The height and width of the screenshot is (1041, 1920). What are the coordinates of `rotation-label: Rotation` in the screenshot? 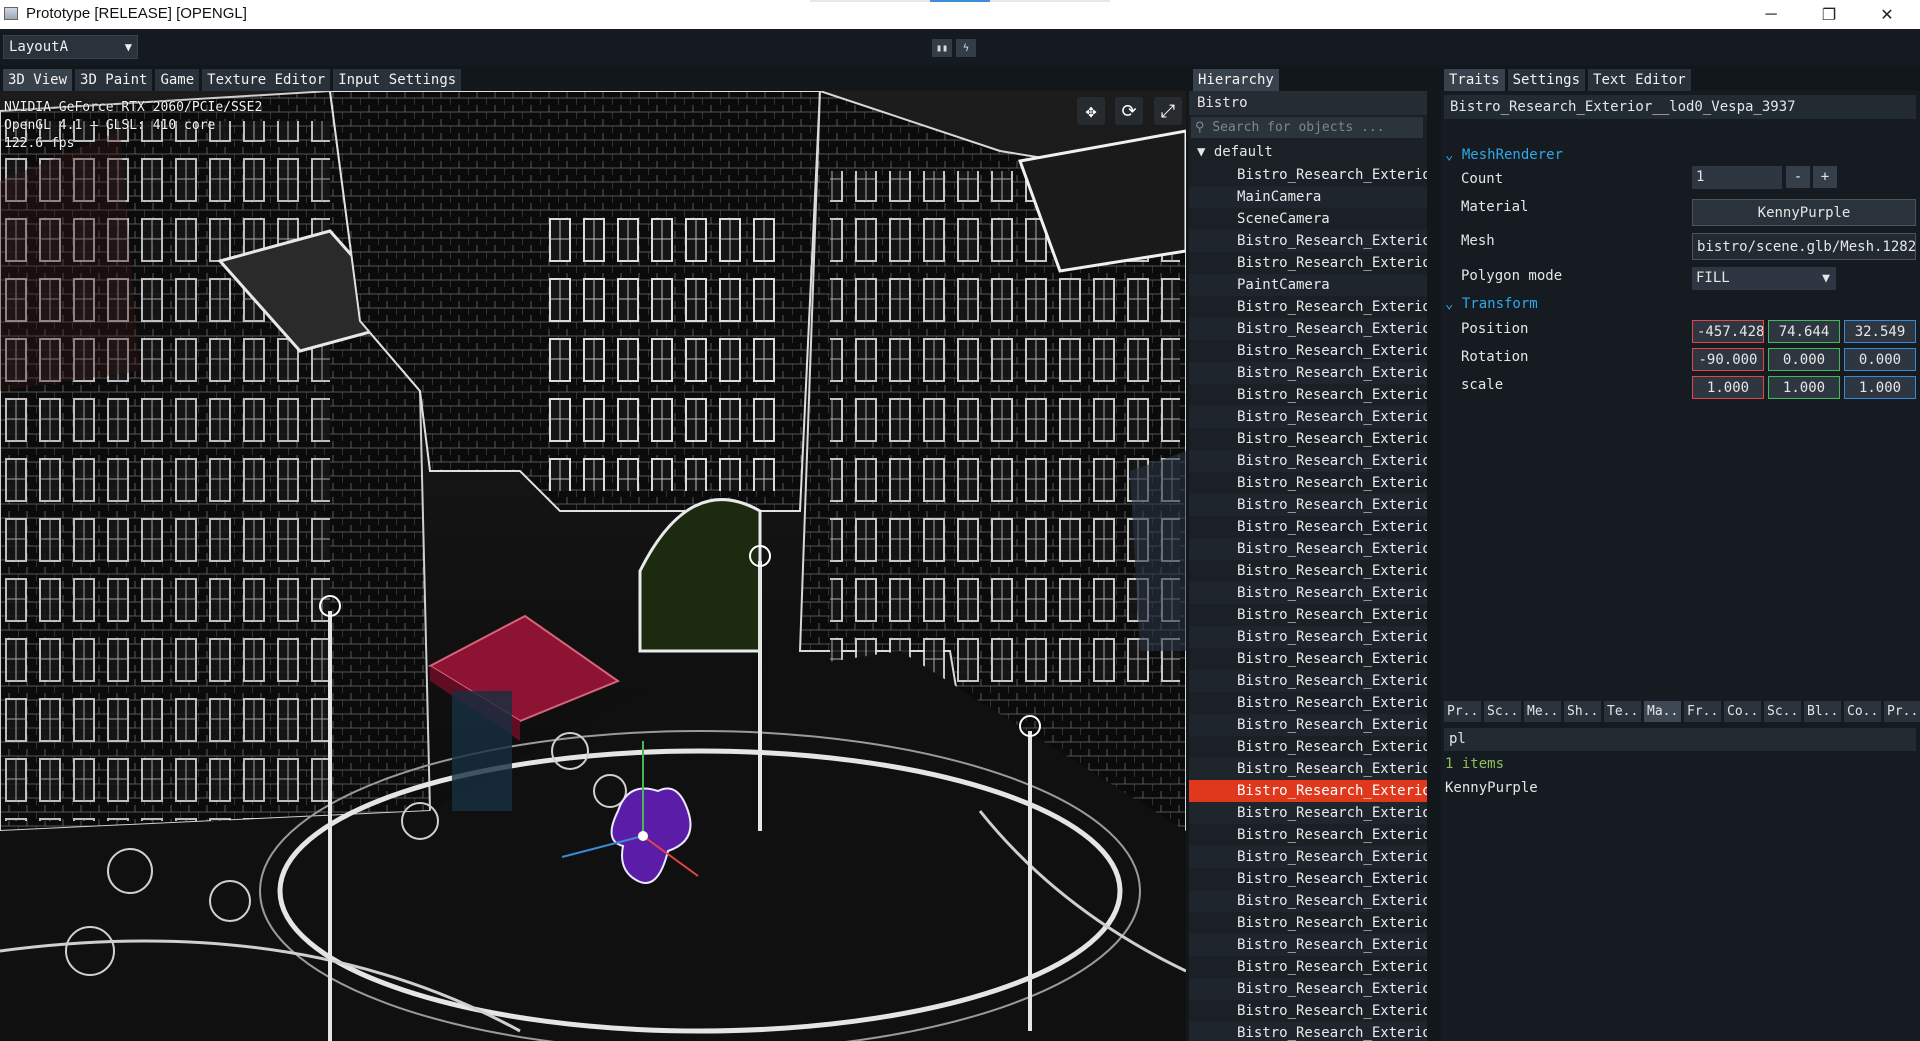 It's located at (1495, 357).